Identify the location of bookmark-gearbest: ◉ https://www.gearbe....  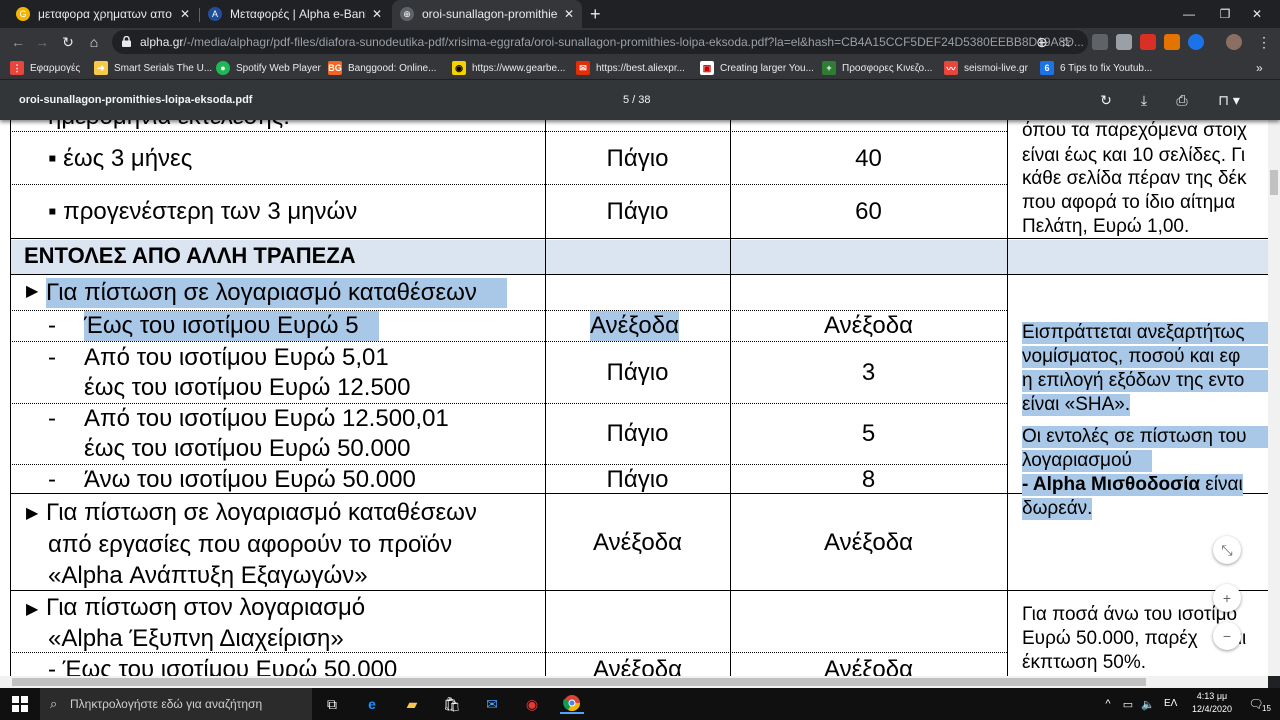
(508, 68).